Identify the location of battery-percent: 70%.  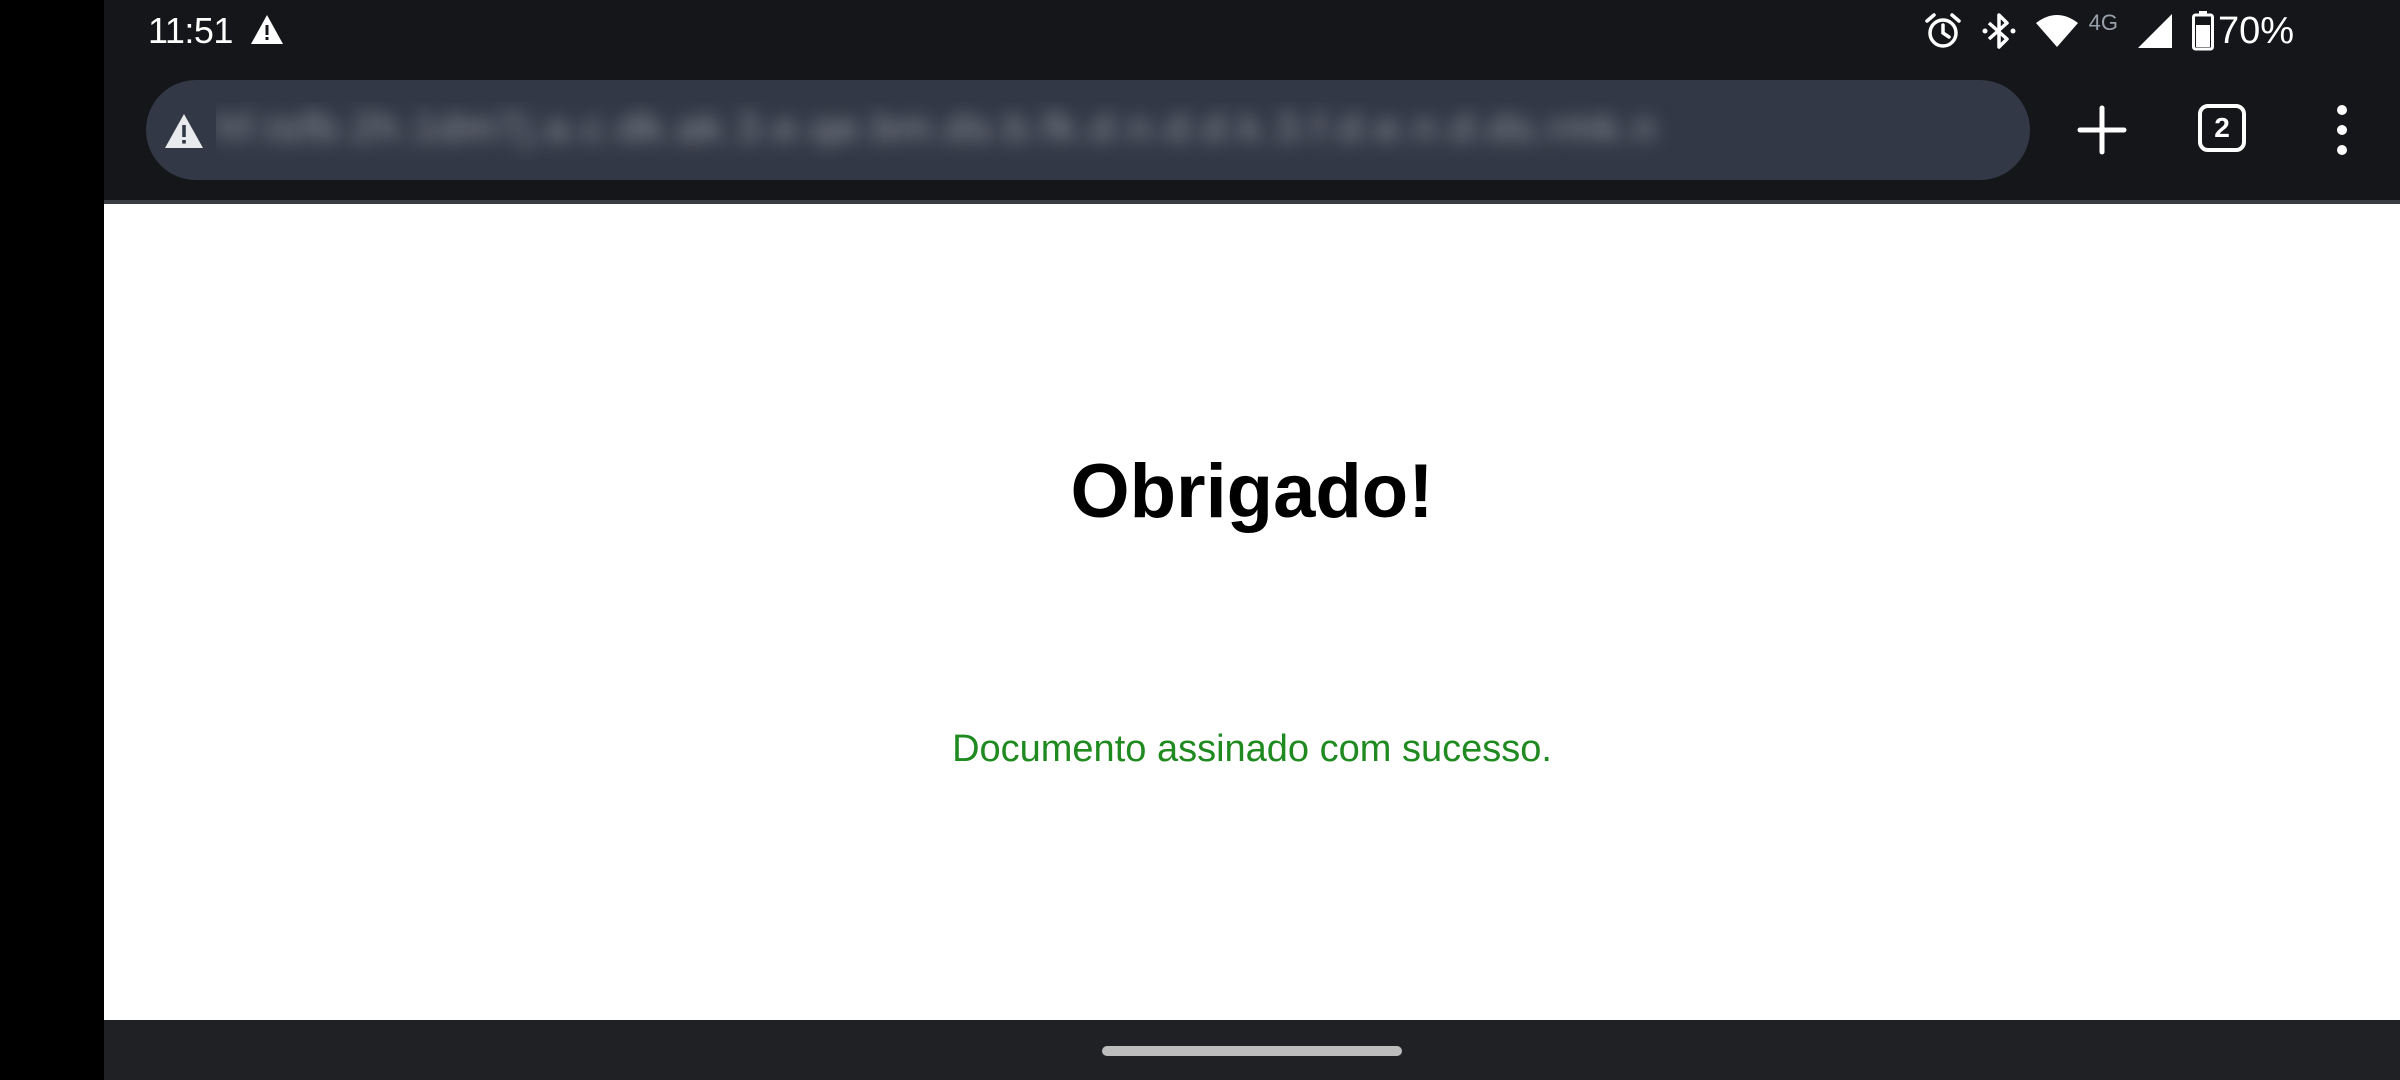
(2255, 30).